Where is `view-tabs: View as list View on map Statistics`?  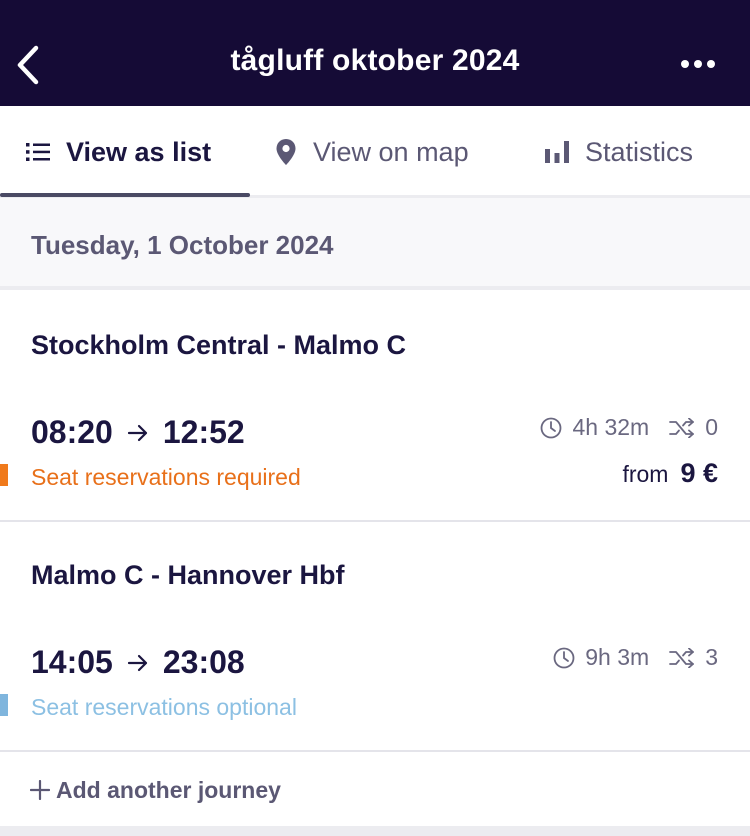
view-tabs: View as list View on map Statistics is located at coordinates (375, 152).